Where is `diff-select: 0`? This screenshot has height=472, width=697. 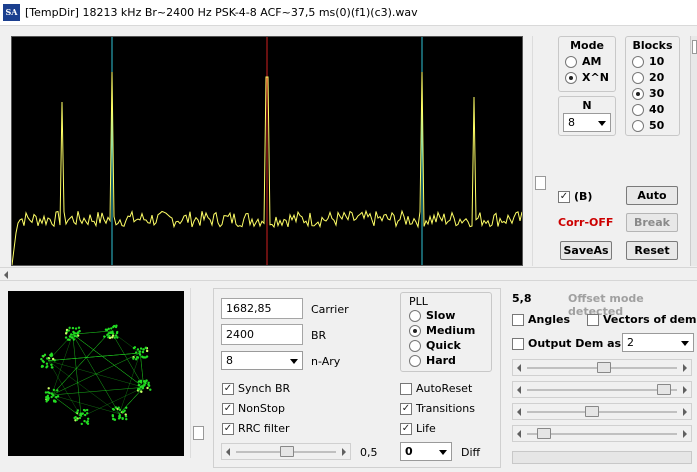
diff-select: 0 is located at coordinates (426, 451).